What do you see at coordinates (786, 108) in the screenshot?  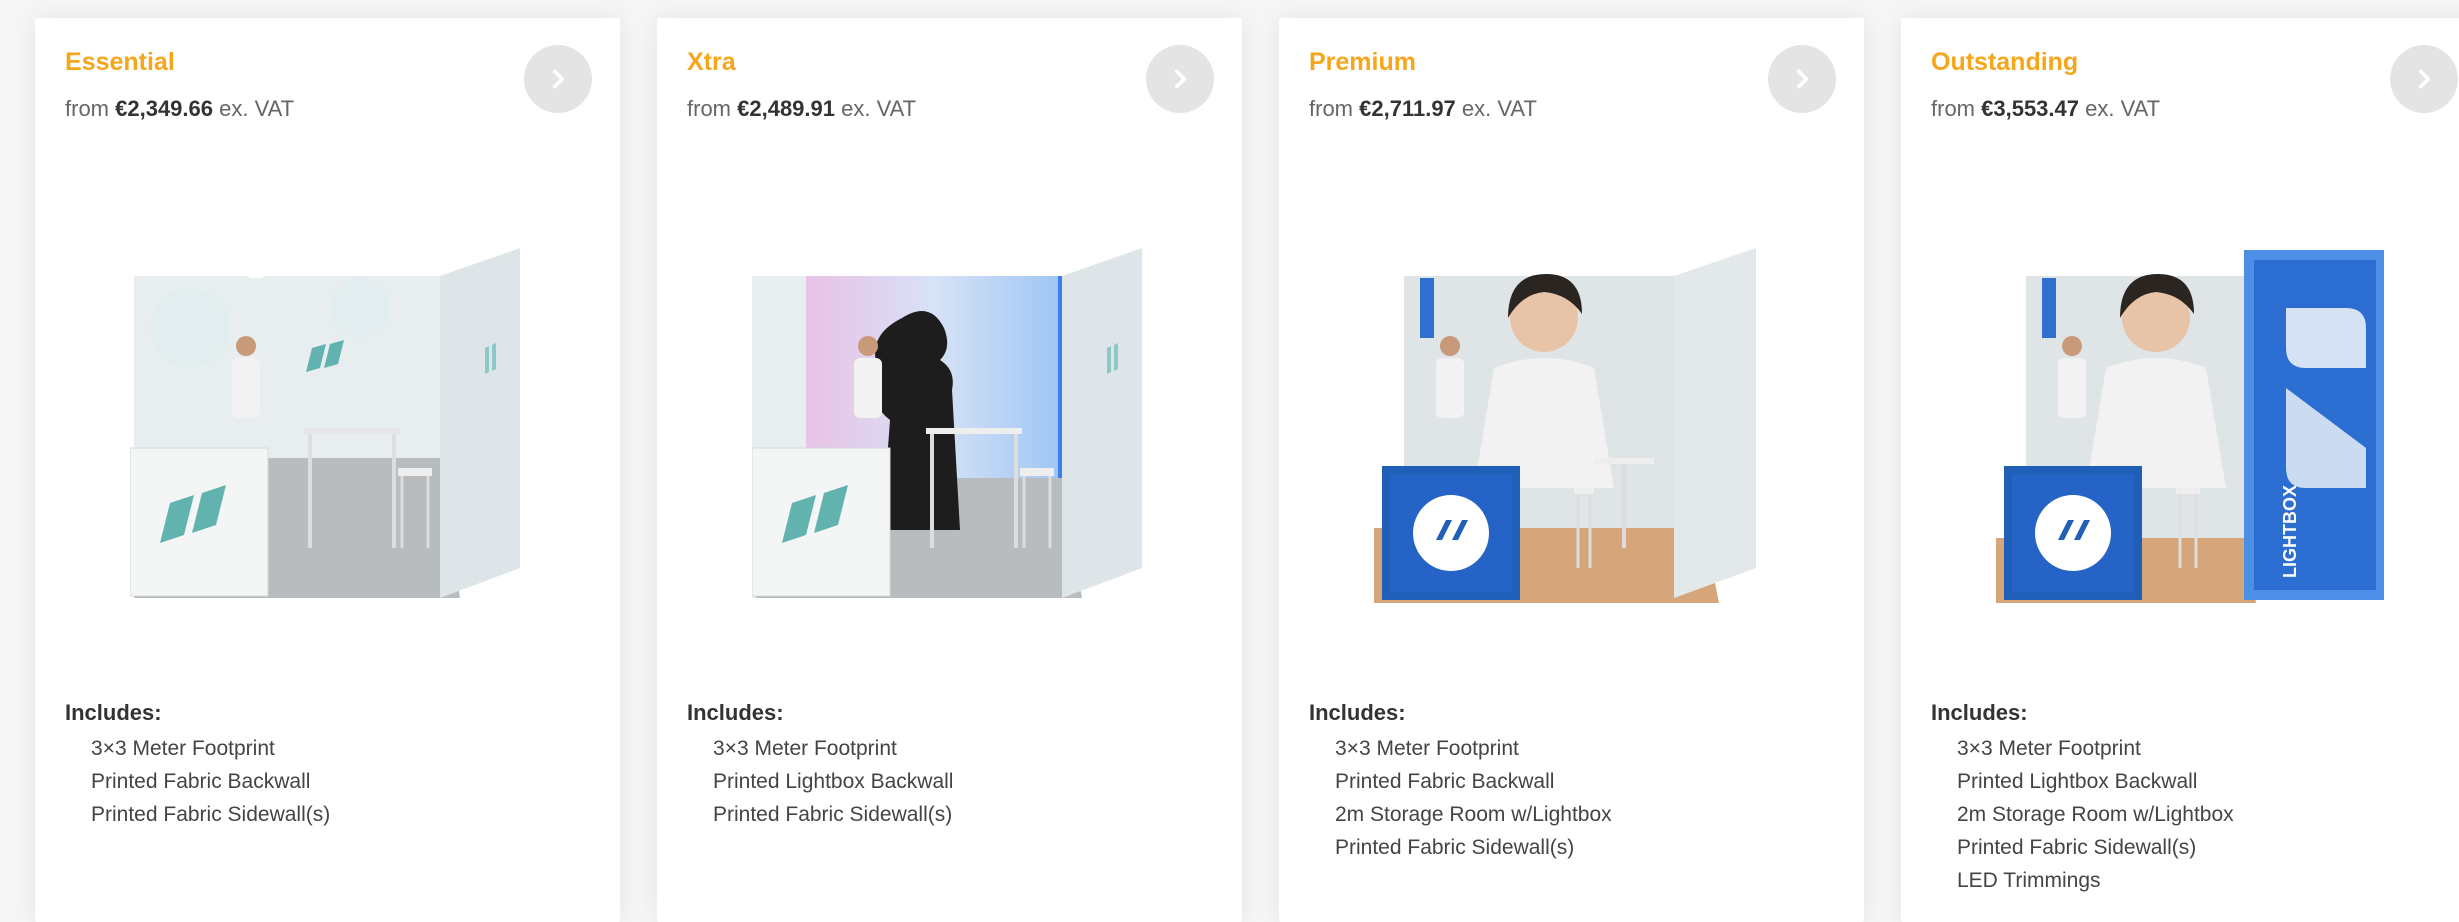 I see `price-amount: €2,489.91` at bounding box center [786, 108].